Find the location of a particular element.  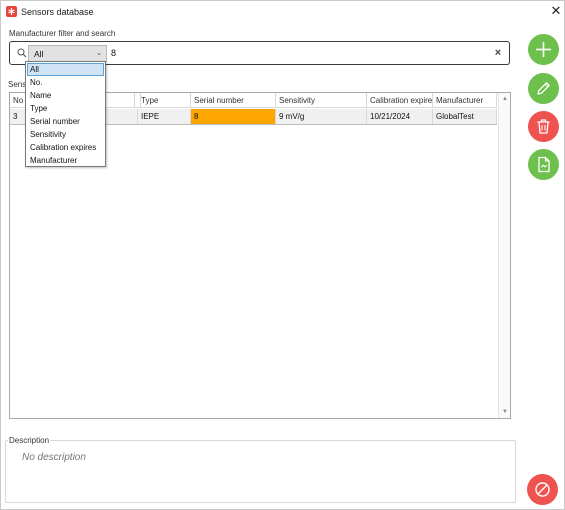

cell-sensitivity: 9 mV/g is located at coordinates (321, 116).